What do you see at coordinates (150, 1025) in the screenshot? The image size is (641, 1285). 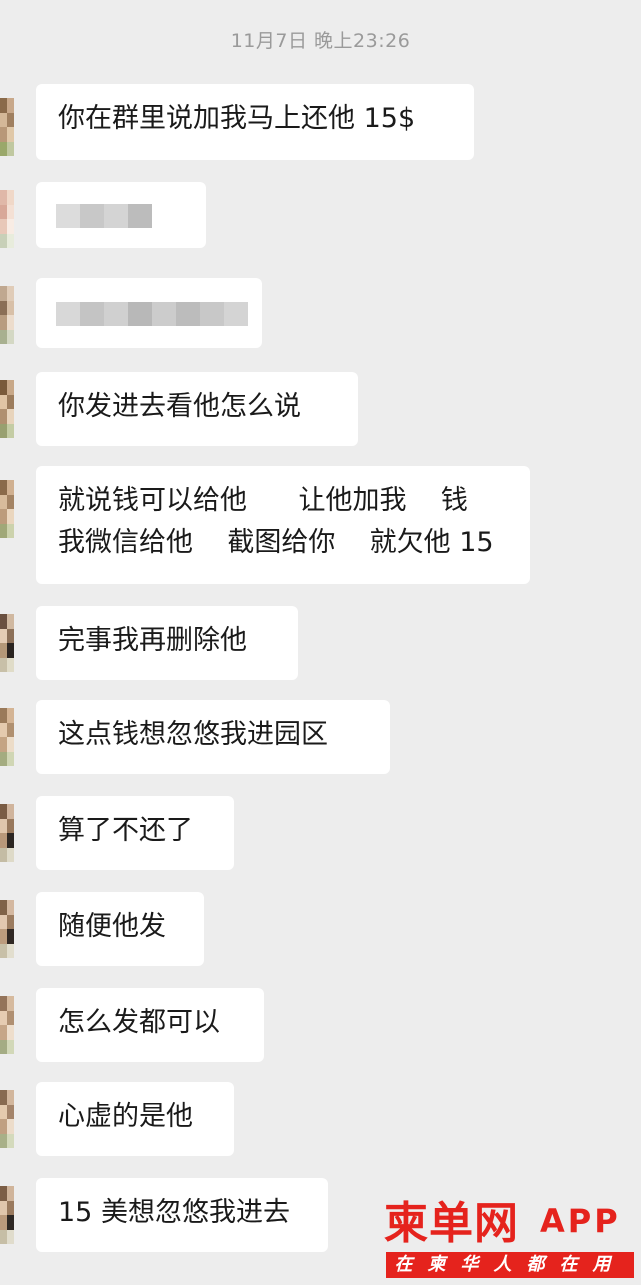 I see `message-bubble: 怎么发都可以` at bounding box center [150, 1025].